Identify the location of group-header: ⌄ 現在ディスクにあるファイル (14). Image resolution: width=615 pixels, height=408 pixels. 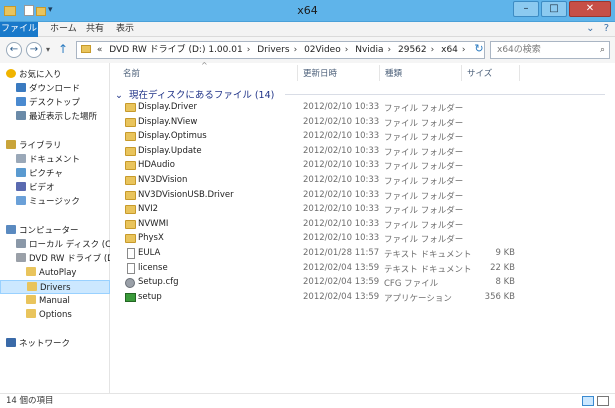
(360, 94).